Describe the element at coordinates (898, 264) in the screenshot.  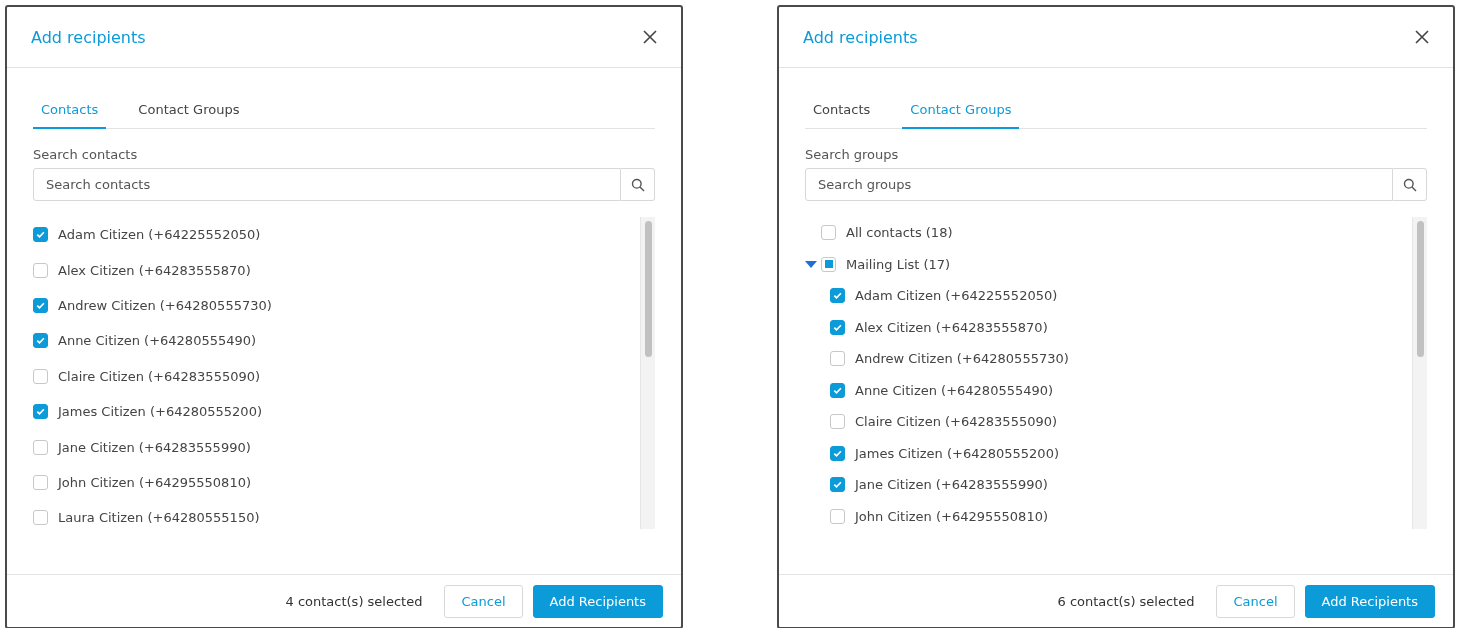
I see `item-label: Mailing List (17)` at that location.